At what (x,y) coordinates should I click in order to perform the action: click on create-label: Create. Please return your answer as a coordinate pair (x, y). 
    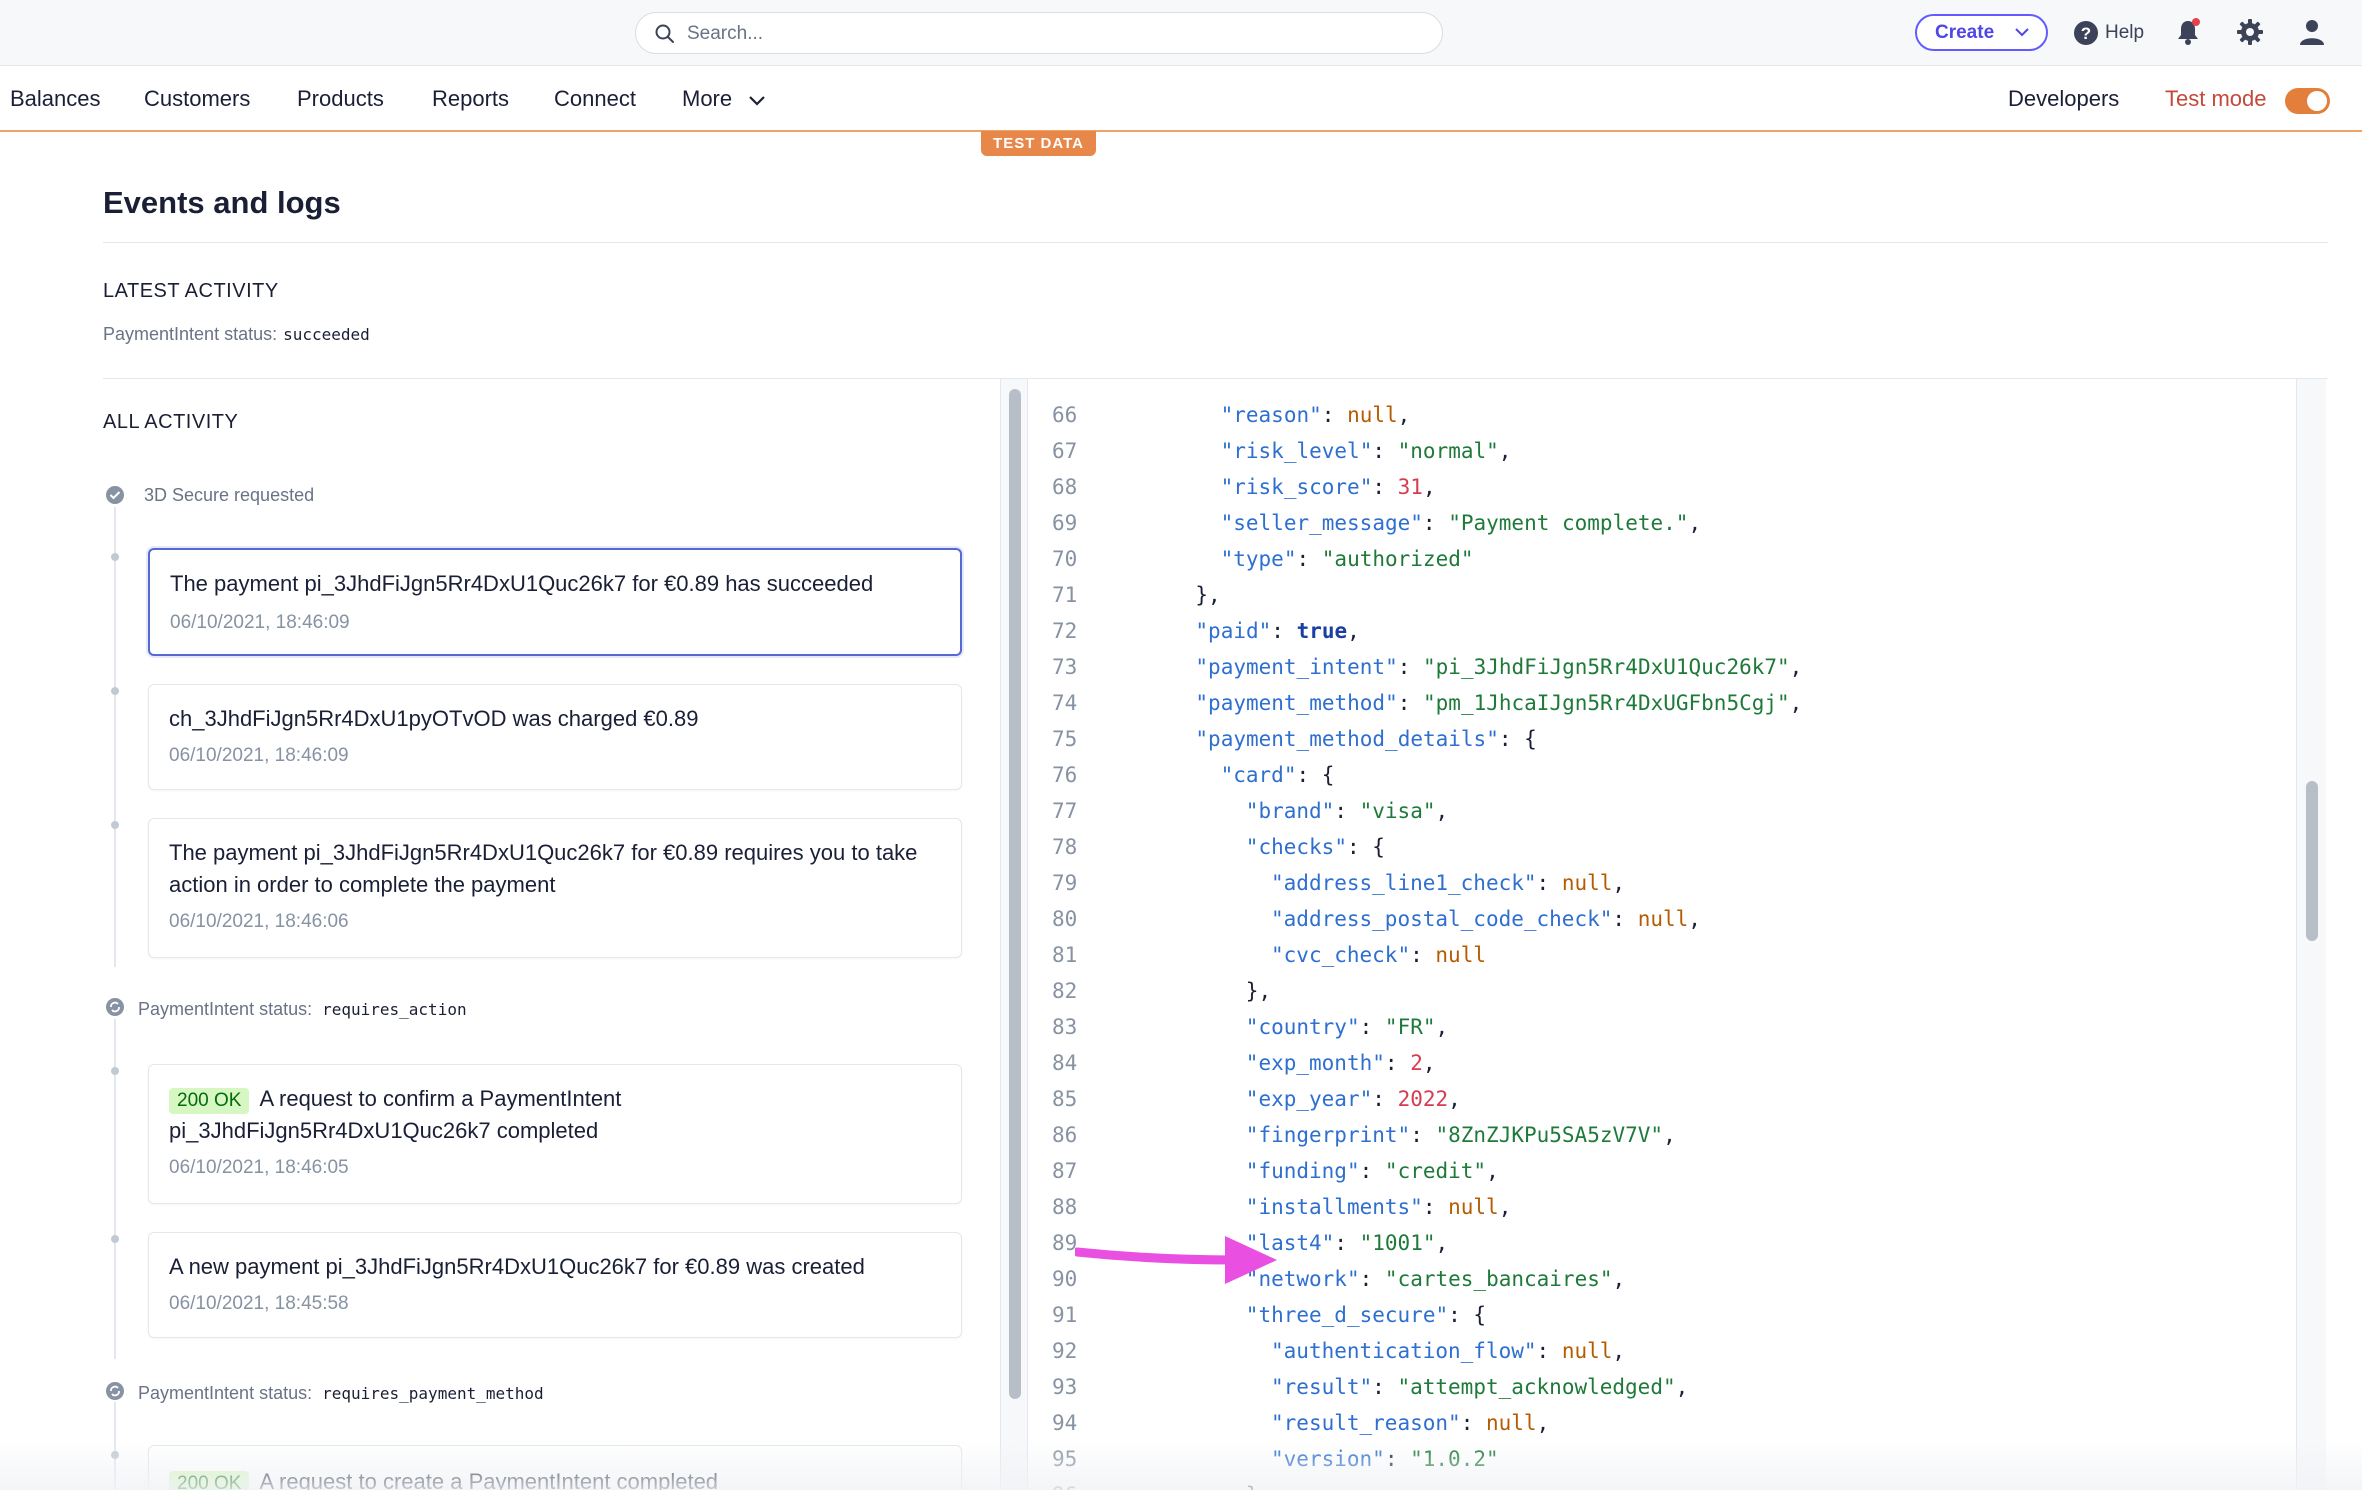
    Looking at the image, I should click on (1965, 32).